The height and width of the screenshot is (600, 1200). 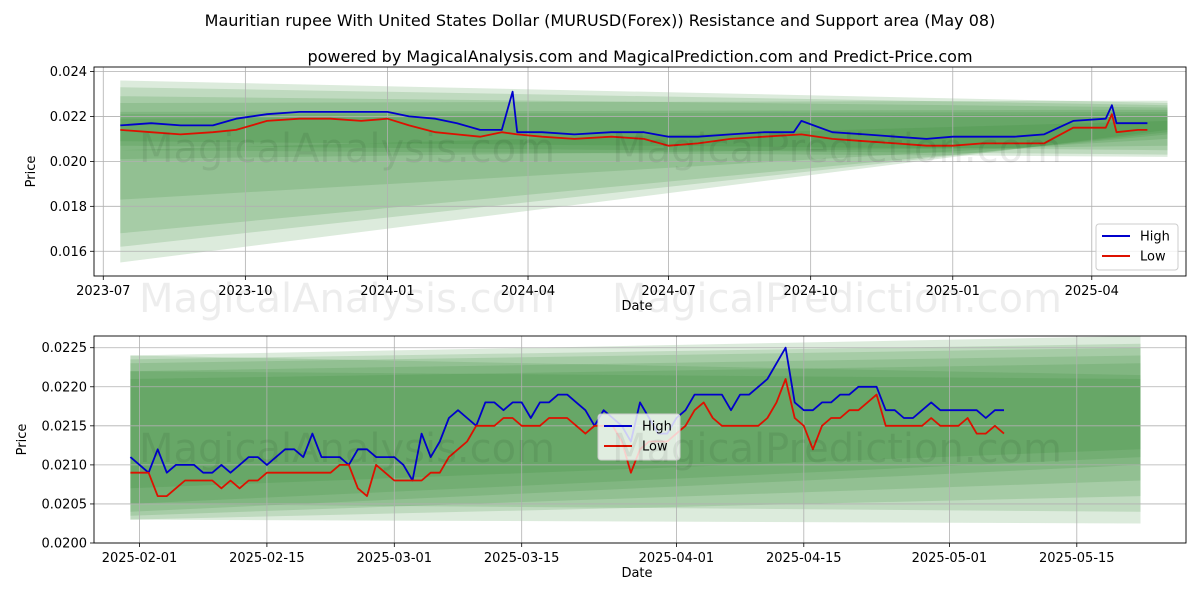 I want to click on watermark-right-bottom: MagicalPrediction.com, so click(x=837, y=449).